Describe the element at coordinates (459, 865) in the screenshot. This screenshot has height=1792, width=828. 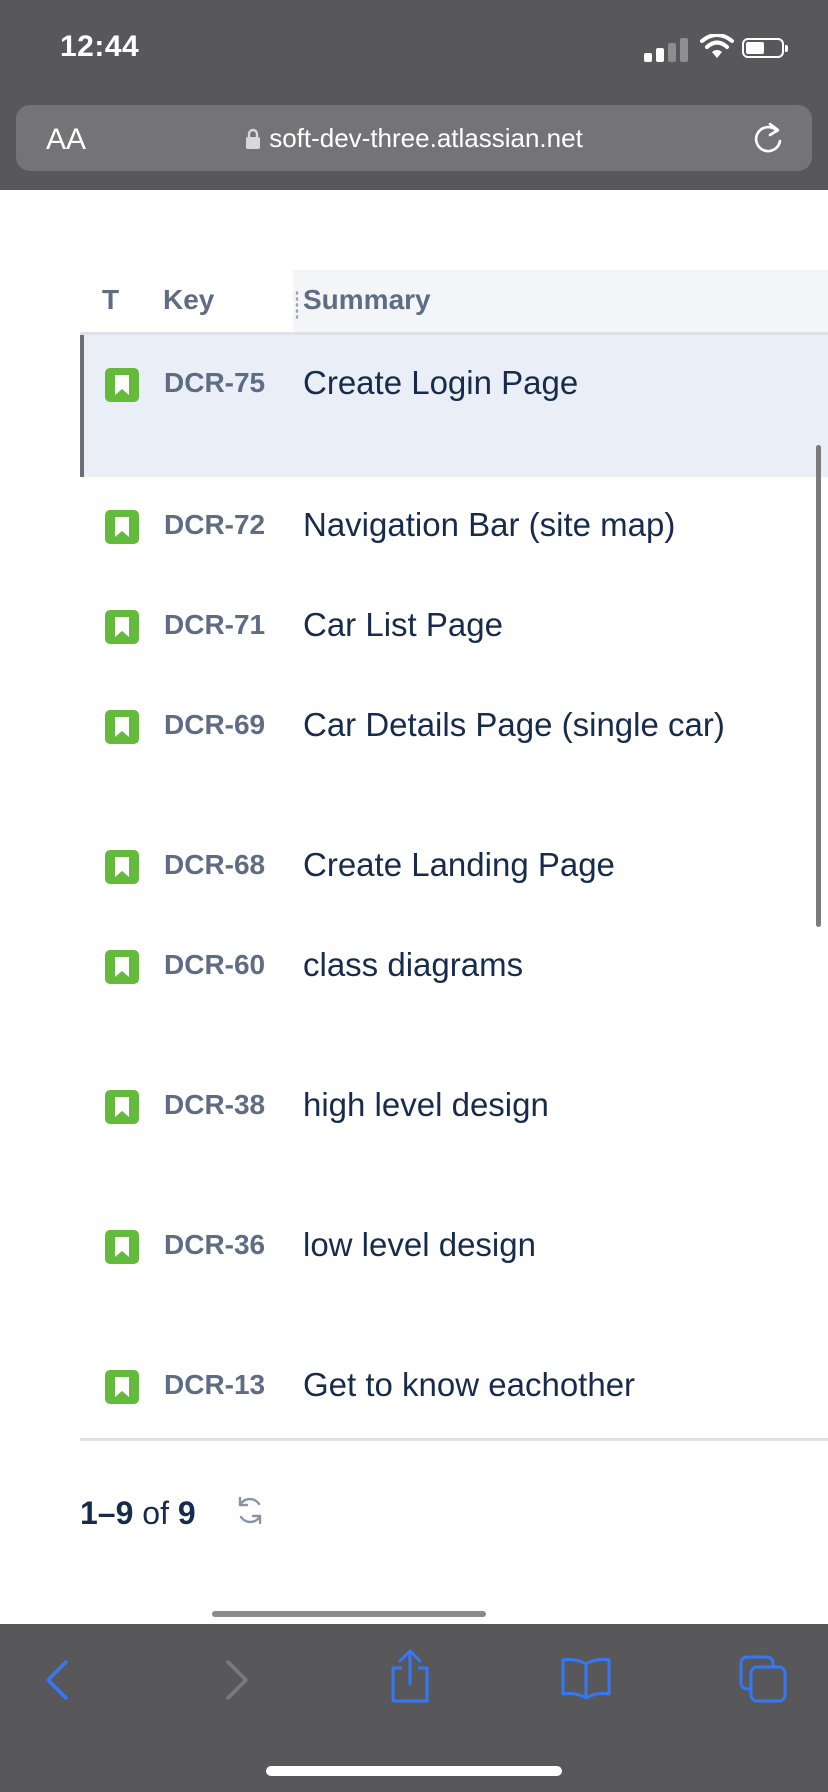
I see `issue-summary: Create Landing Page` at that location.